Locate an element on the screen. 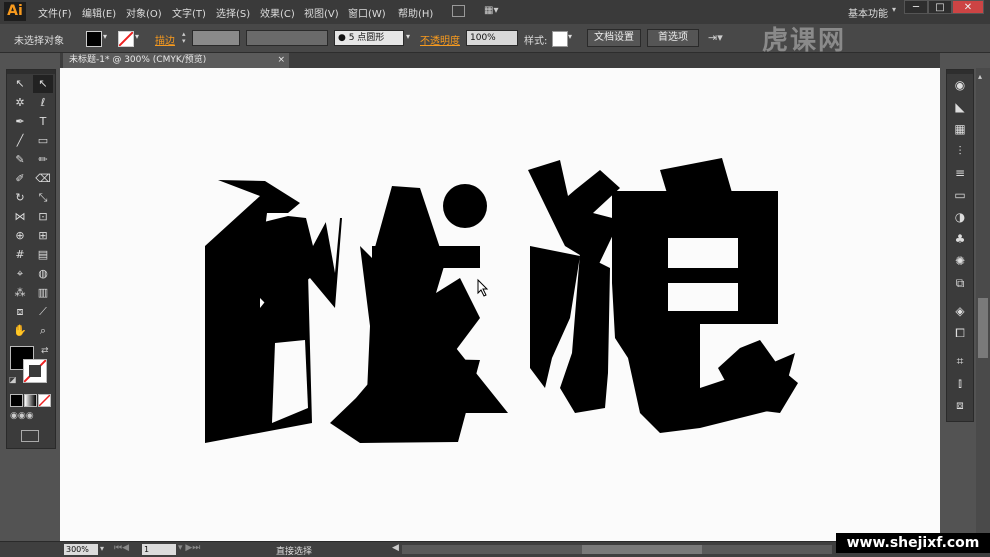 The width and height of the screenshot is (990, 557). vertical-scrollbar: ▴ is located at coordinates (983, 304).